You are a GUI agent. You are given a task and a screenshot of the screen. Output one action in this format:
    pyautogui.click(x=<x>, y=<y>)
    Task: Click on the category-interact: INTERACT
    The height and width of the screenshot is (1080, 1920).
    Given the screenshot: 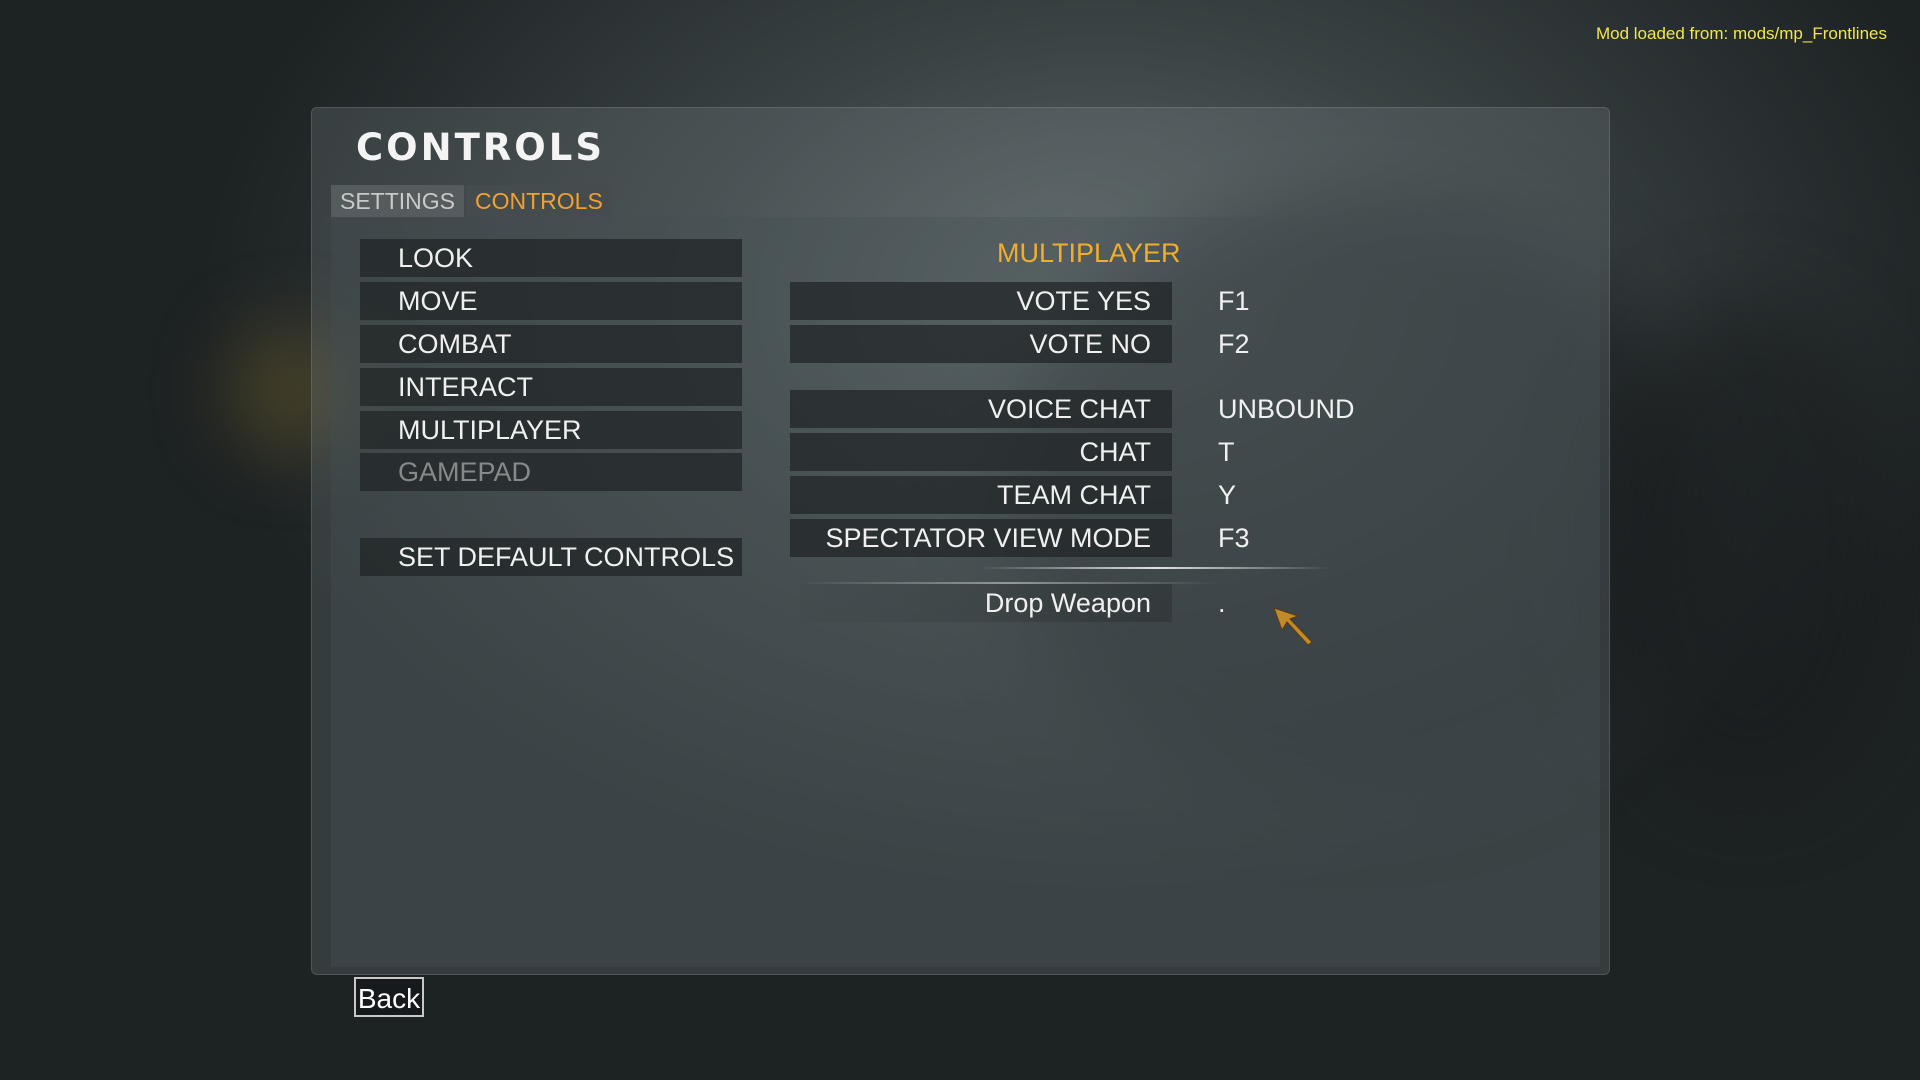 What is the action you would take?
    pyautogui.click(x=551, y=387)
    